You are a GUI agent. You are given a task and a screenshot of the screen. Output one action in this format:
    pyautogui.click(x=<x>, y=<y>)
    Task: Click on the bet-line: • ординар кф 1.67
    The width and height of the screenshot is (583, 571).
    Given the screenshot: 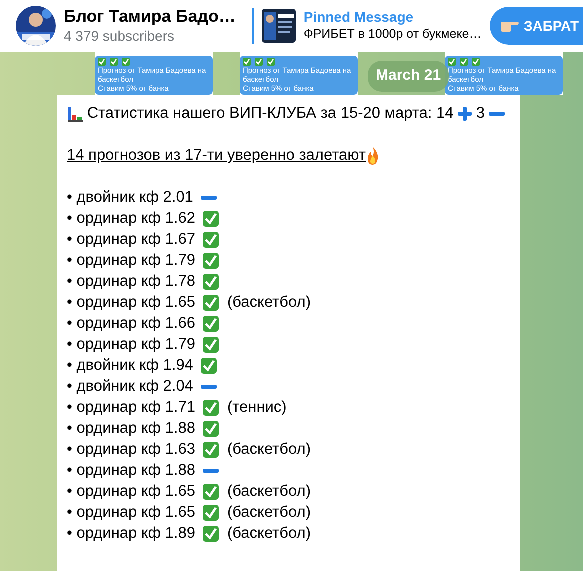 What is the action you would take?
    pyautogui.click(x=131, y=240)
    